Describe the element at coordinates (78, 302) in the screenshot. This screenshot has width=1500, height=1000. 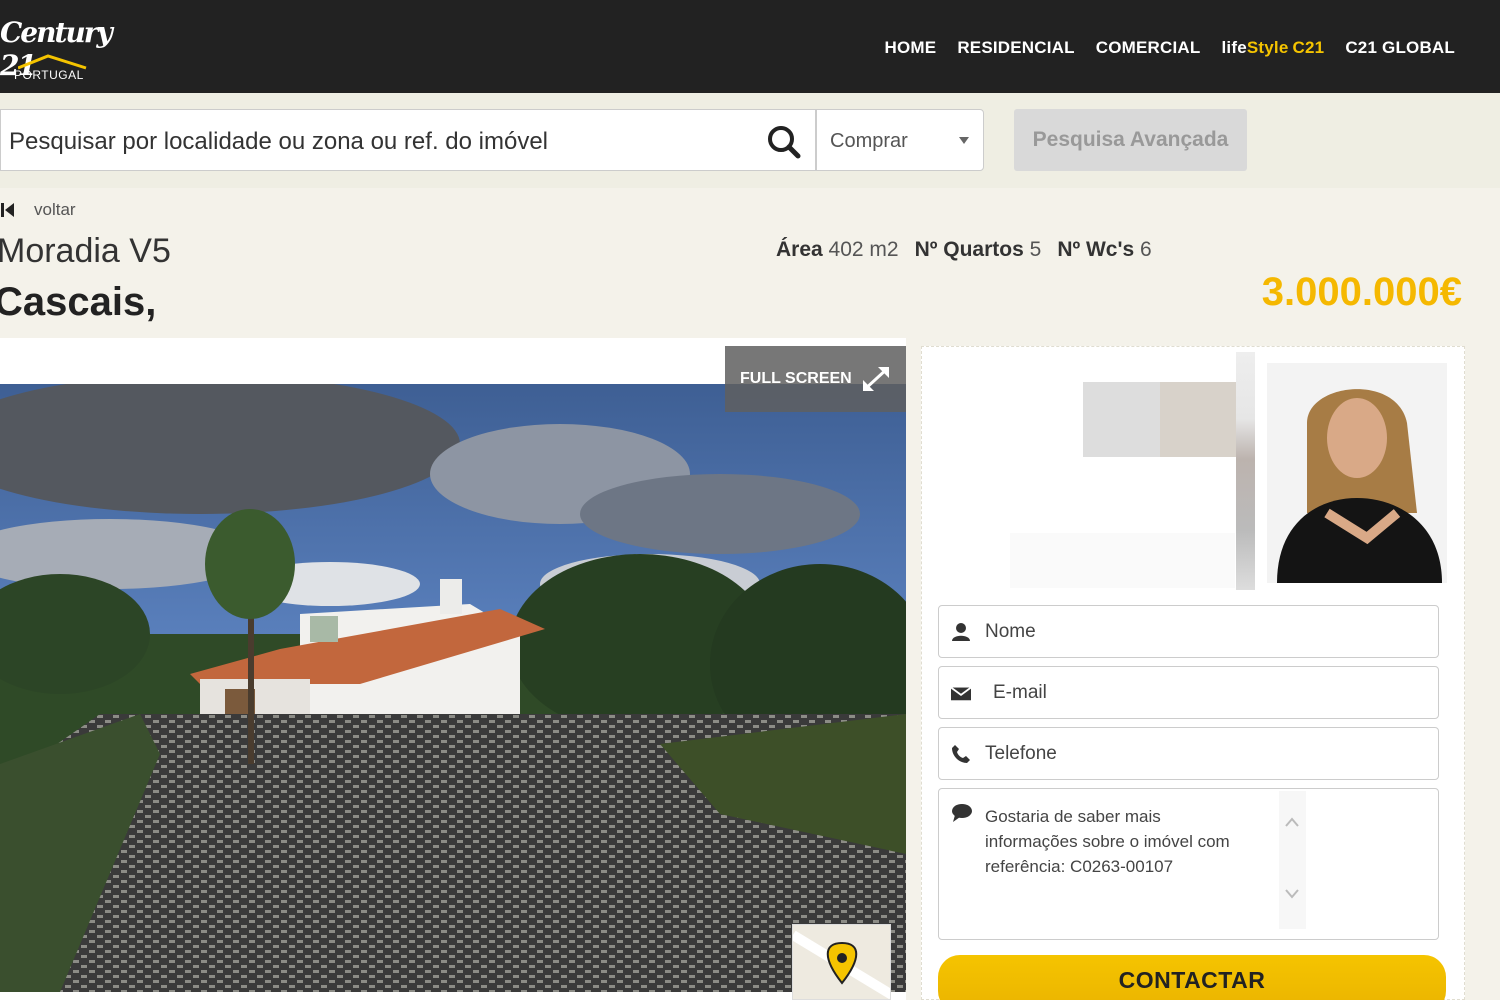
I see `property-location: Cascais,` at that location.